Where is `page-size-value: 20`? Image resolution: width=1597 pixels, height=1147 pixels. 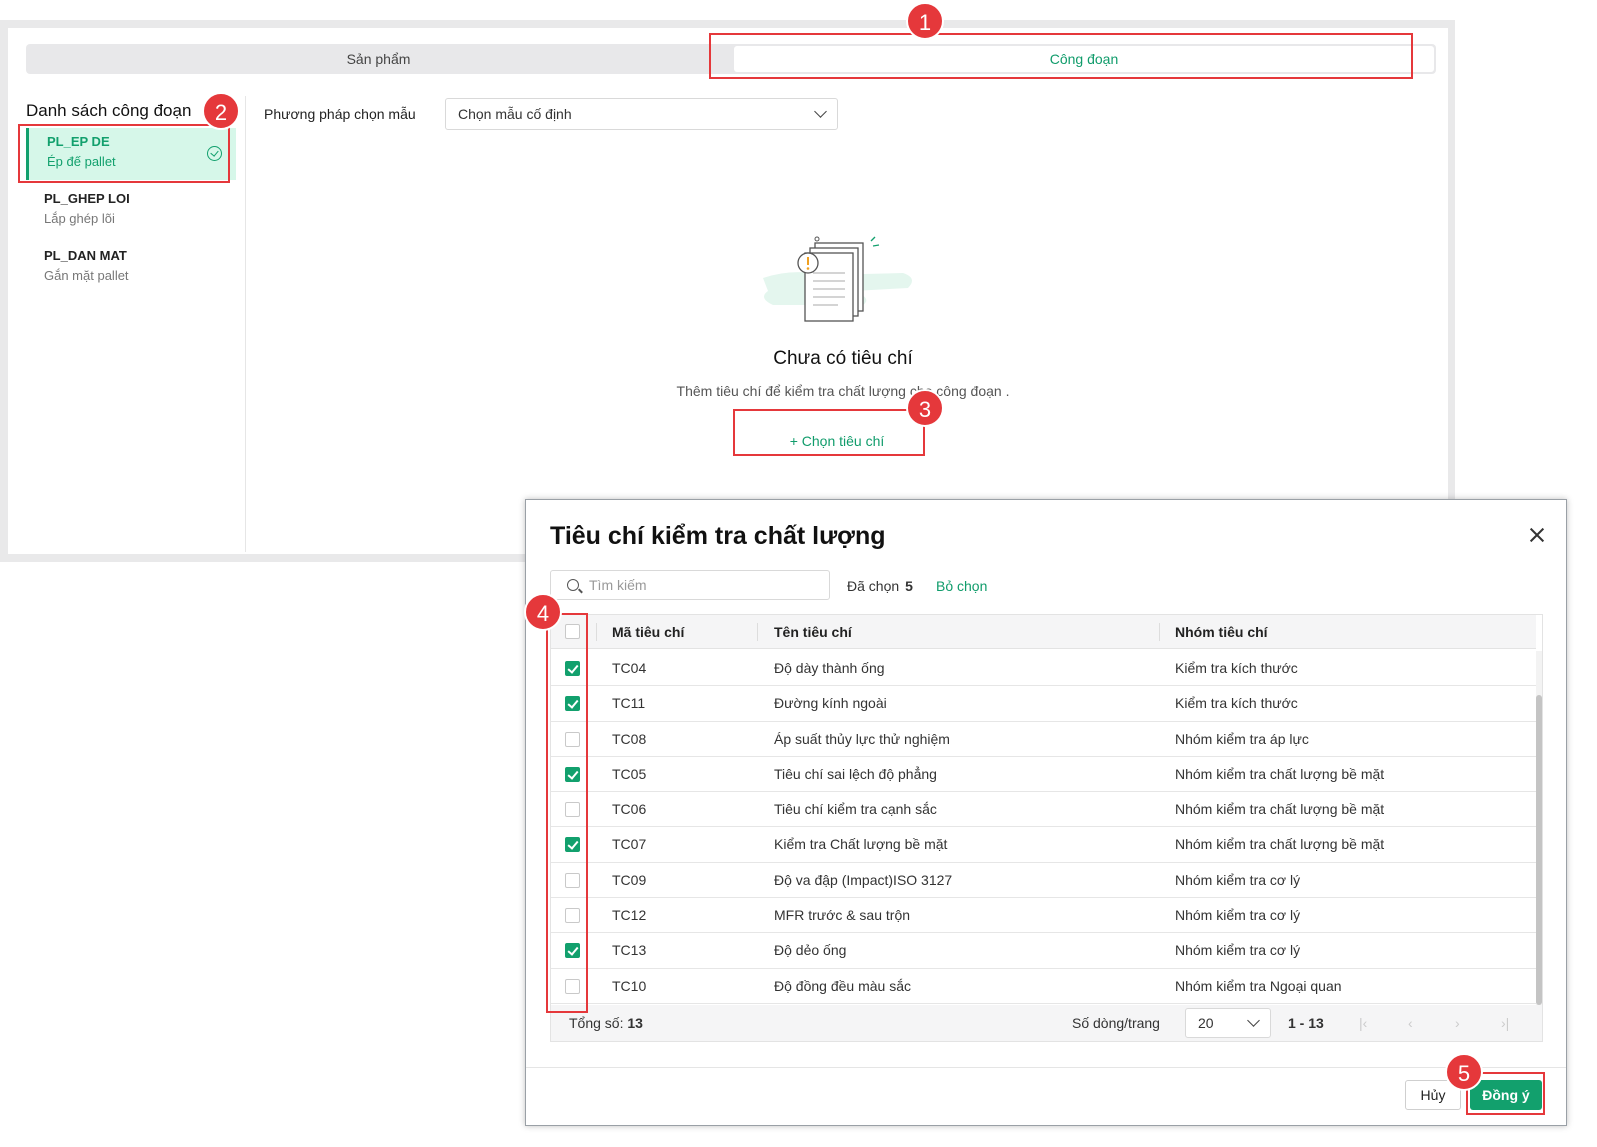
page-size-value: 20 is located at coordinates (1206, 1023).